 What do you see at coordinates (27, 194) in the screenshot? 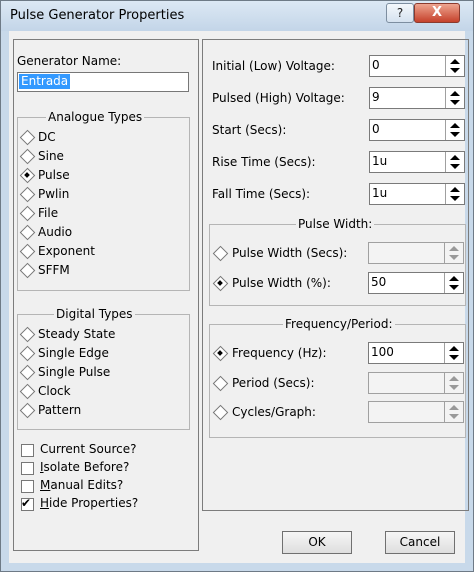
I see `radio-pwlin` at bounding box center [27, 194].